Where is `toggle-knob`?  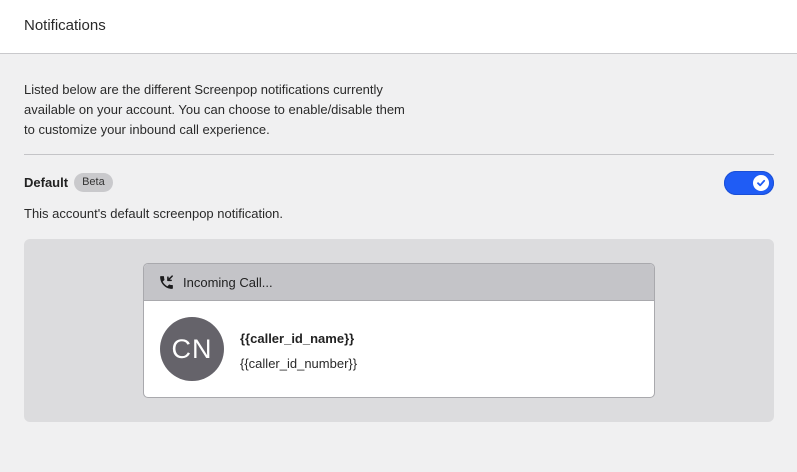
toggle-knob is located at coordinates (761, 183).